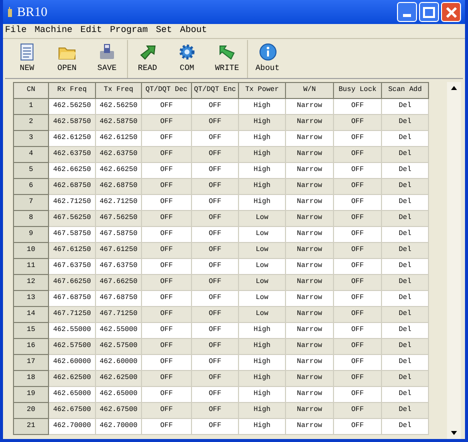 The width and height of the screenshot is (468, 442). What do you see at coordinates (27, 51) in the screenshot?
I see `document-icon` at bounding box center [27, 51].